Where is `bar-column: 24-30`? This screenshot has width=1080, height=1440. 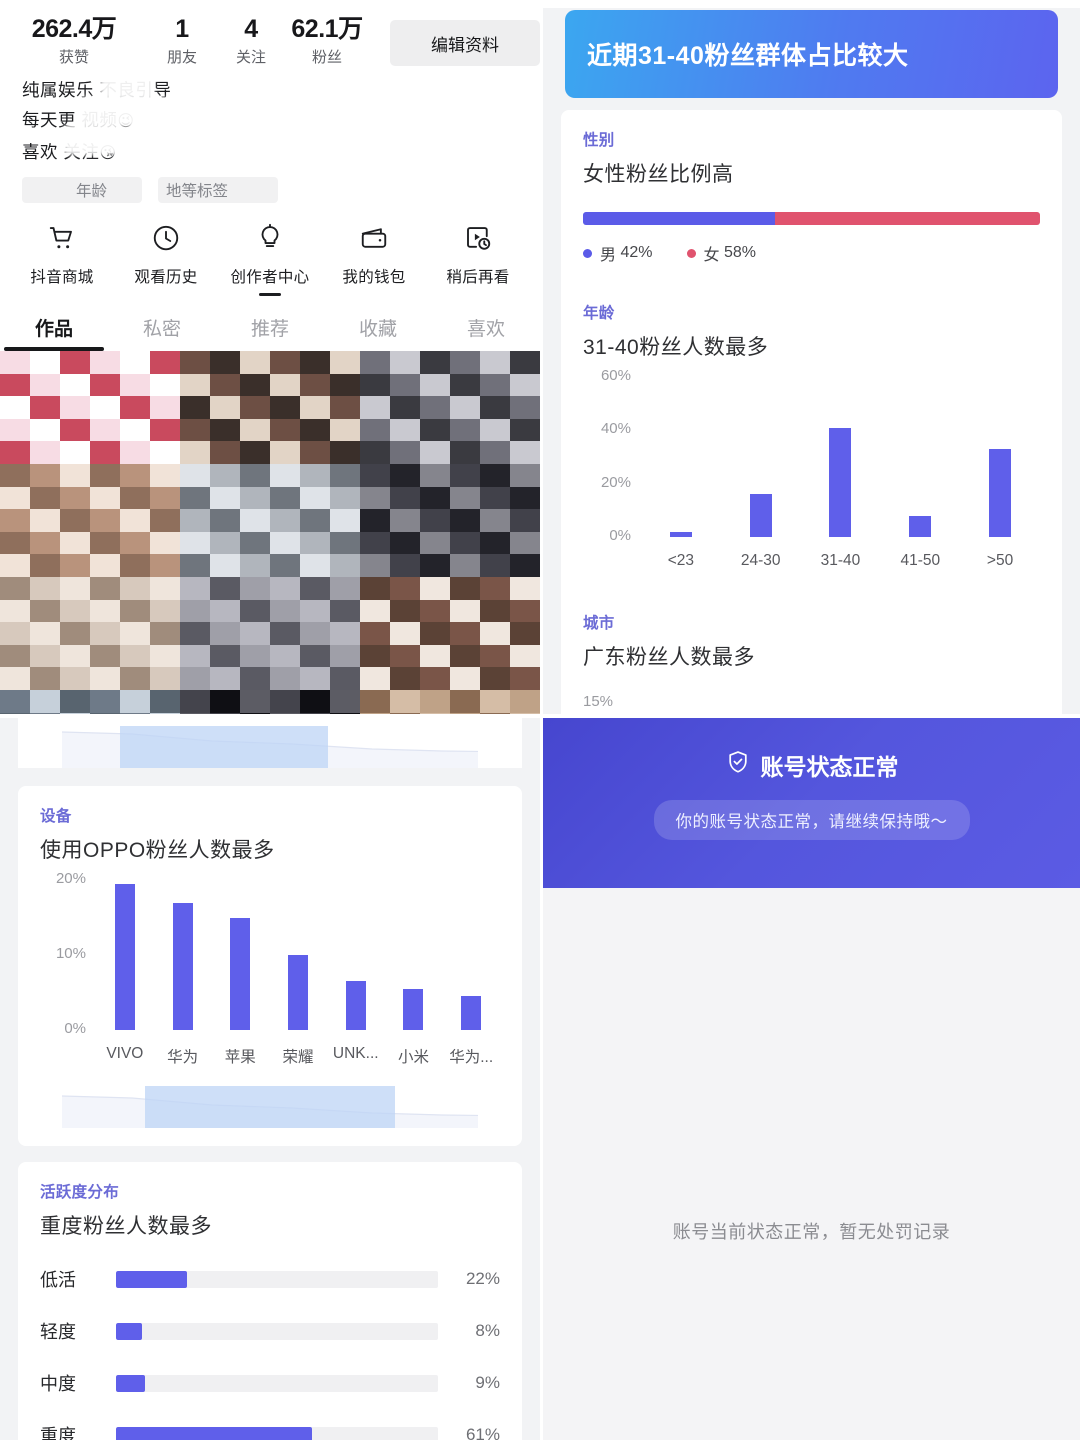 bar-column: 24-30 is located at coordinates (761, 473).